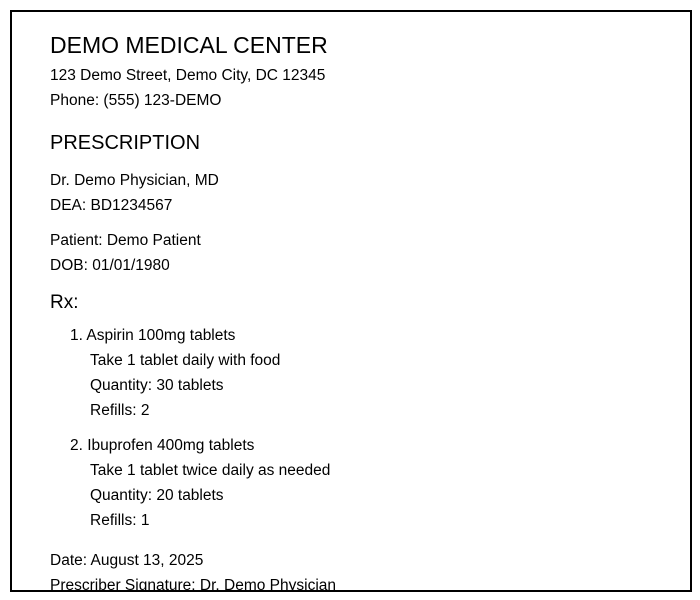  Describe the element at coordinates (134, 180) in the screenshot. I see `prescriber-name: Dr. Demo Physician, MD` at that location.